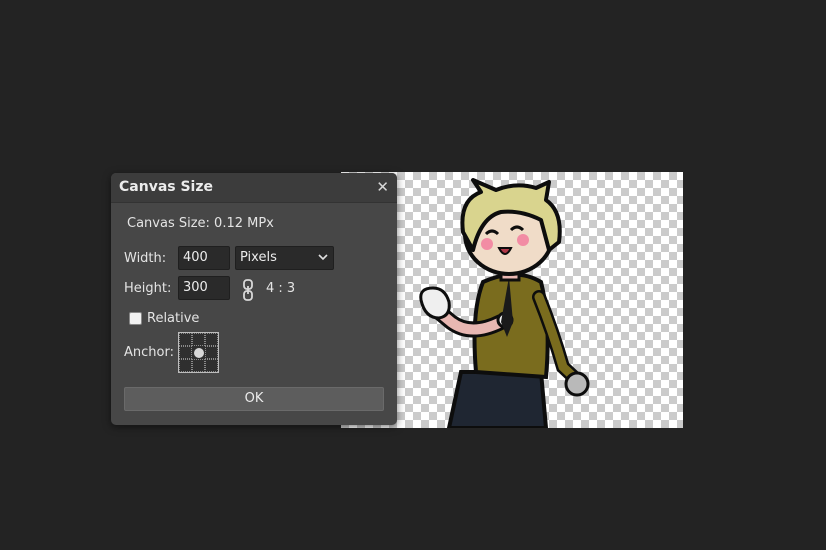 The image size is (826, 550). What do you see at coordinates (254, 188) in the screenshot?
I see `dialog-titlebar: Canvas Size ✕` at bounding box center [254, 188].